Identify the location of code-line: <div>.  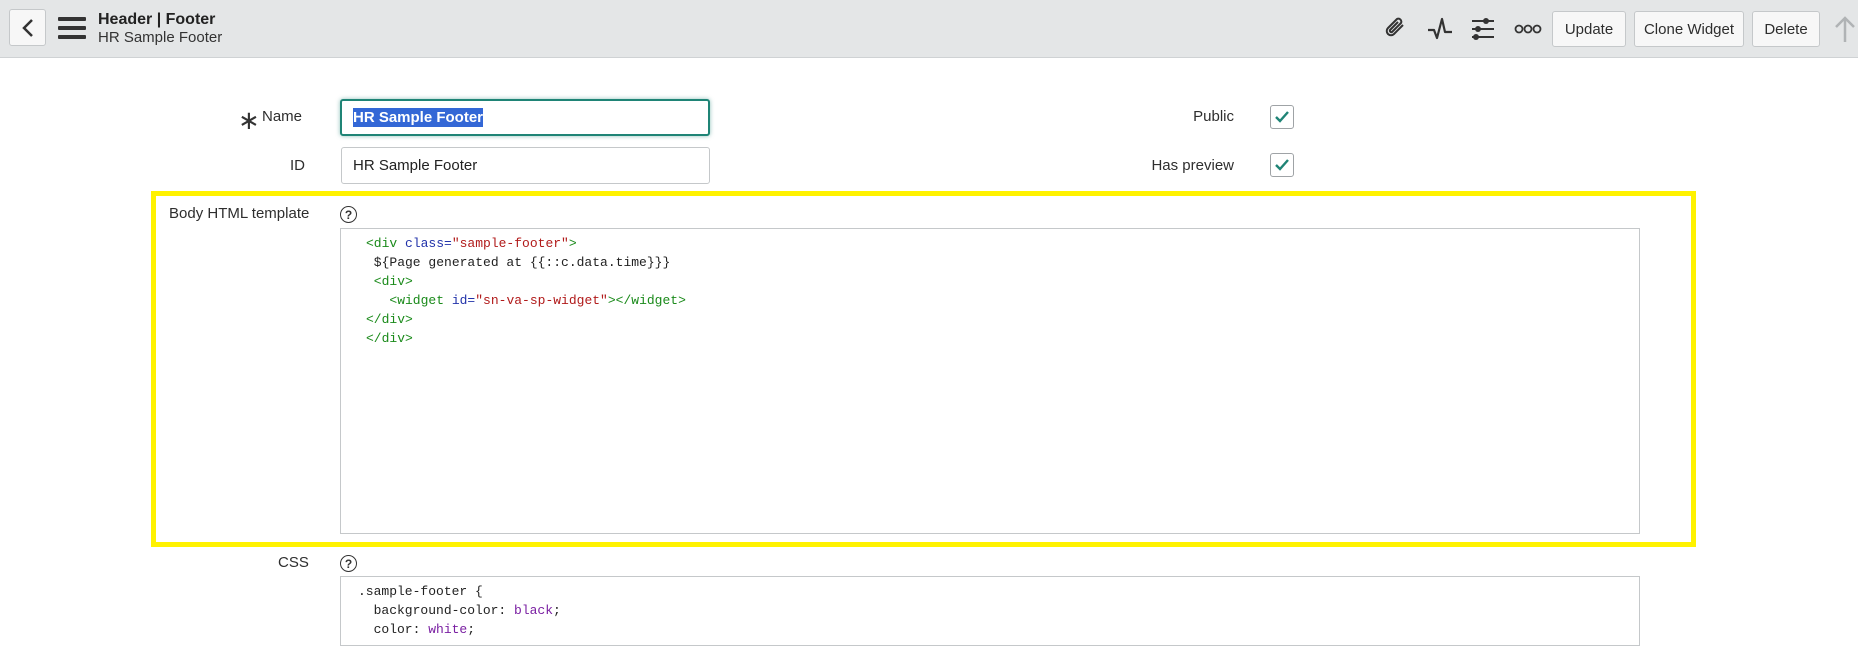
(389, 281).